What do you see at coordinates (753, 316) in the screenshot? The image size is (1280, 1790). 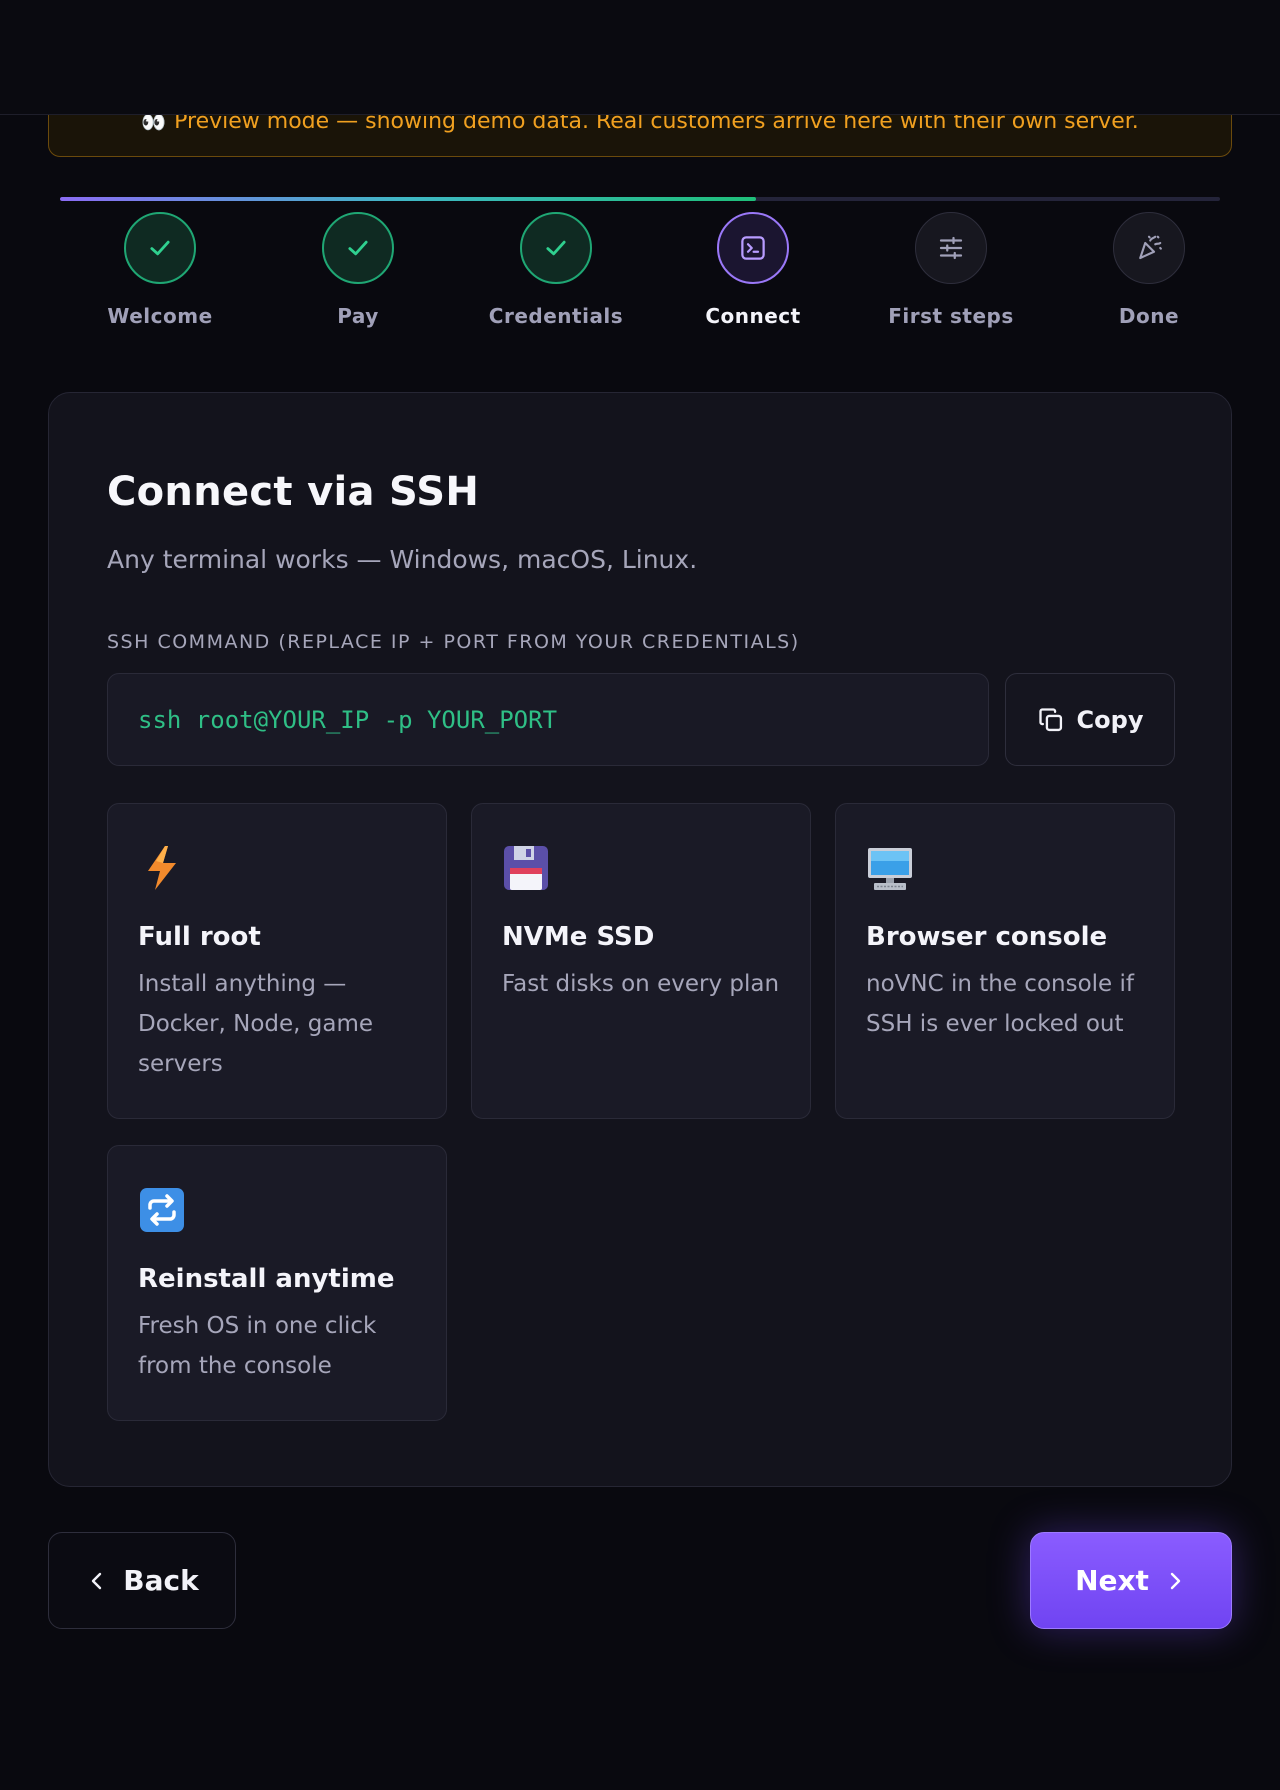 I see `step-label: Connect` at bounding box center [753, 316].